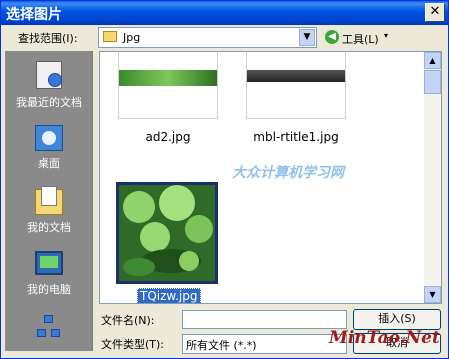 The height and width of the screenshot is (359, 449). I want to click on my-computer-icon, so click(49, 263).